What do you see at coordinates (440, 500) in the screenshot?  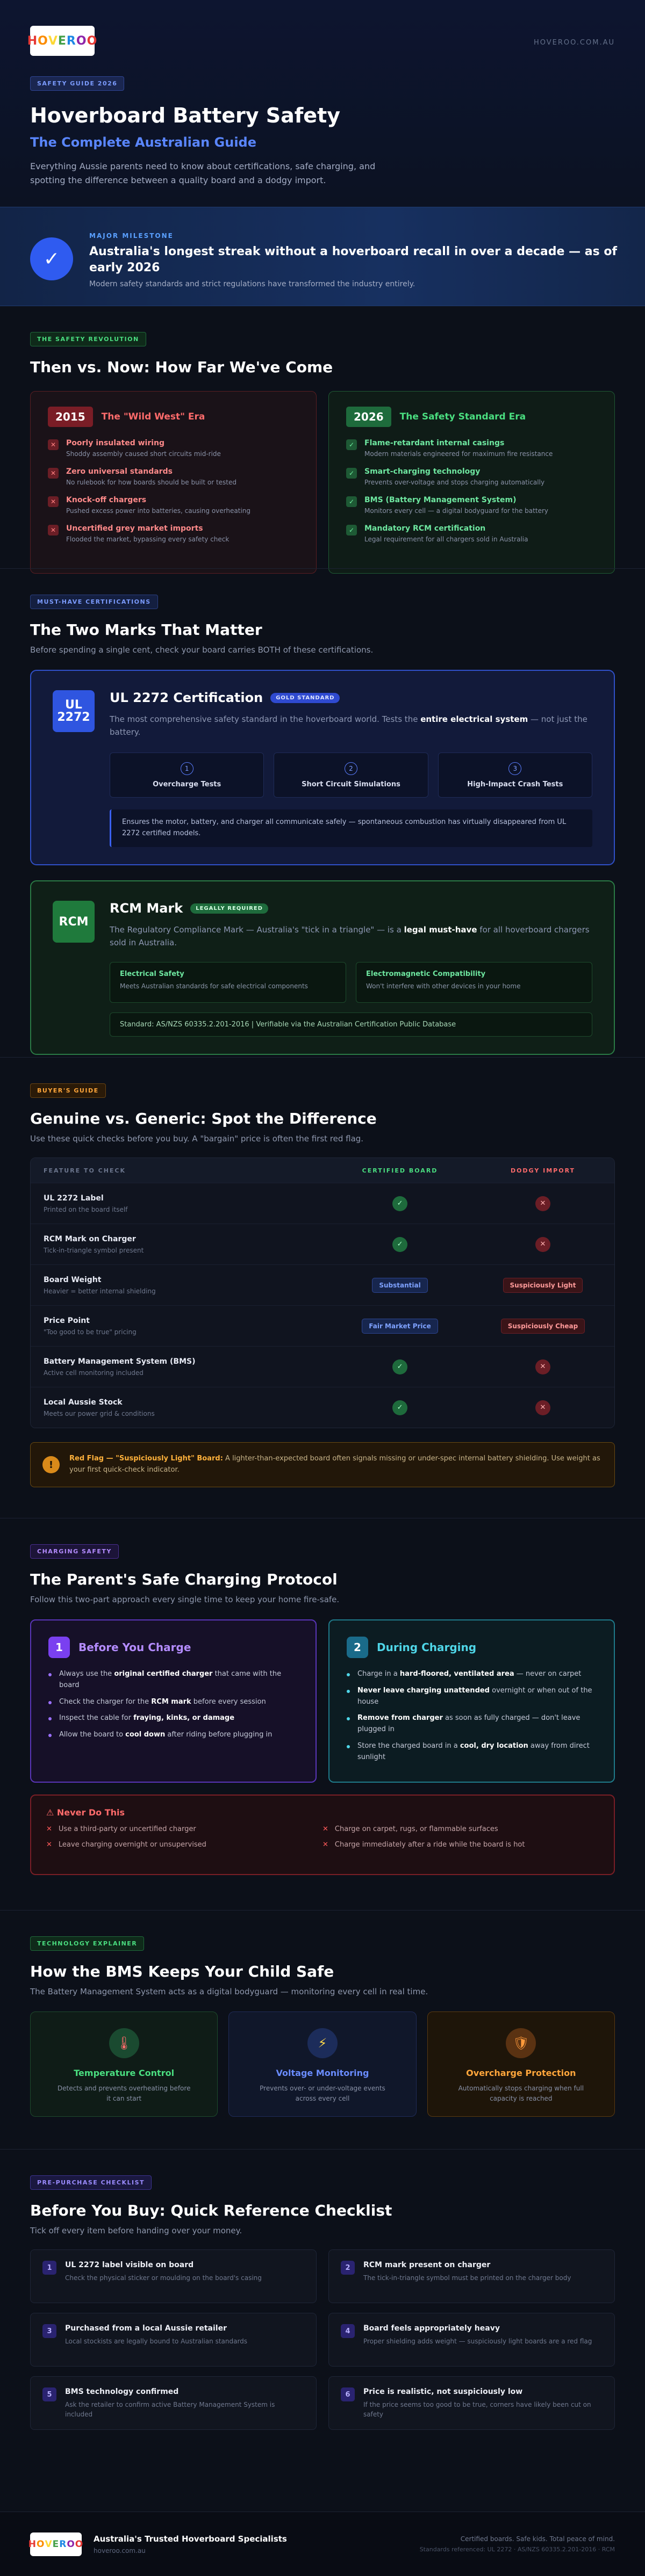 I see `era-item-title: BMS (Battery Management System)` at bounding box center [440, 500].